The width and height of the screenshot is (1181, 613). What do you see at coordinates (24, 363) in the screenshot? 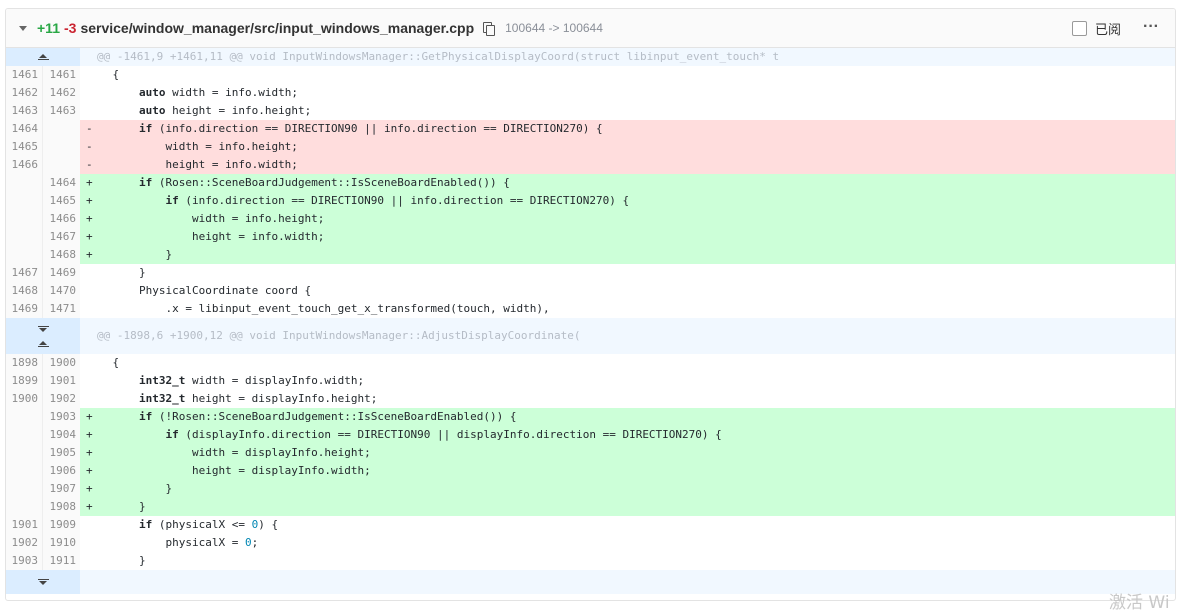
I see `old-line-number: 1898` at bounding box center [24, 363].